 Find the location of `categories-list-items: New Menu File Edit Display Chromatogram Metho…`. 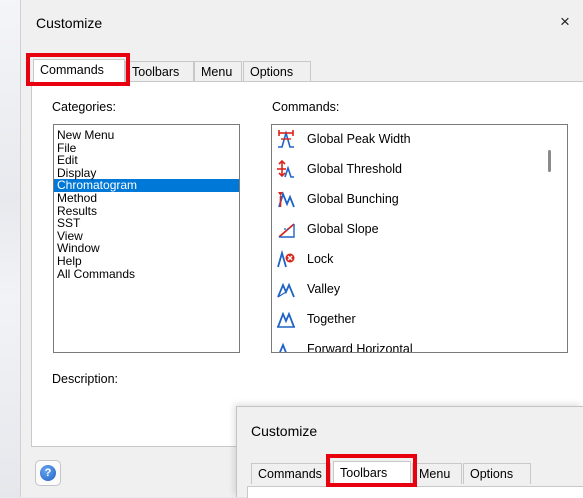

categories-list-items: New Menu File Edit Display Chromatogram Metho… is located at coordinates (146, 204).